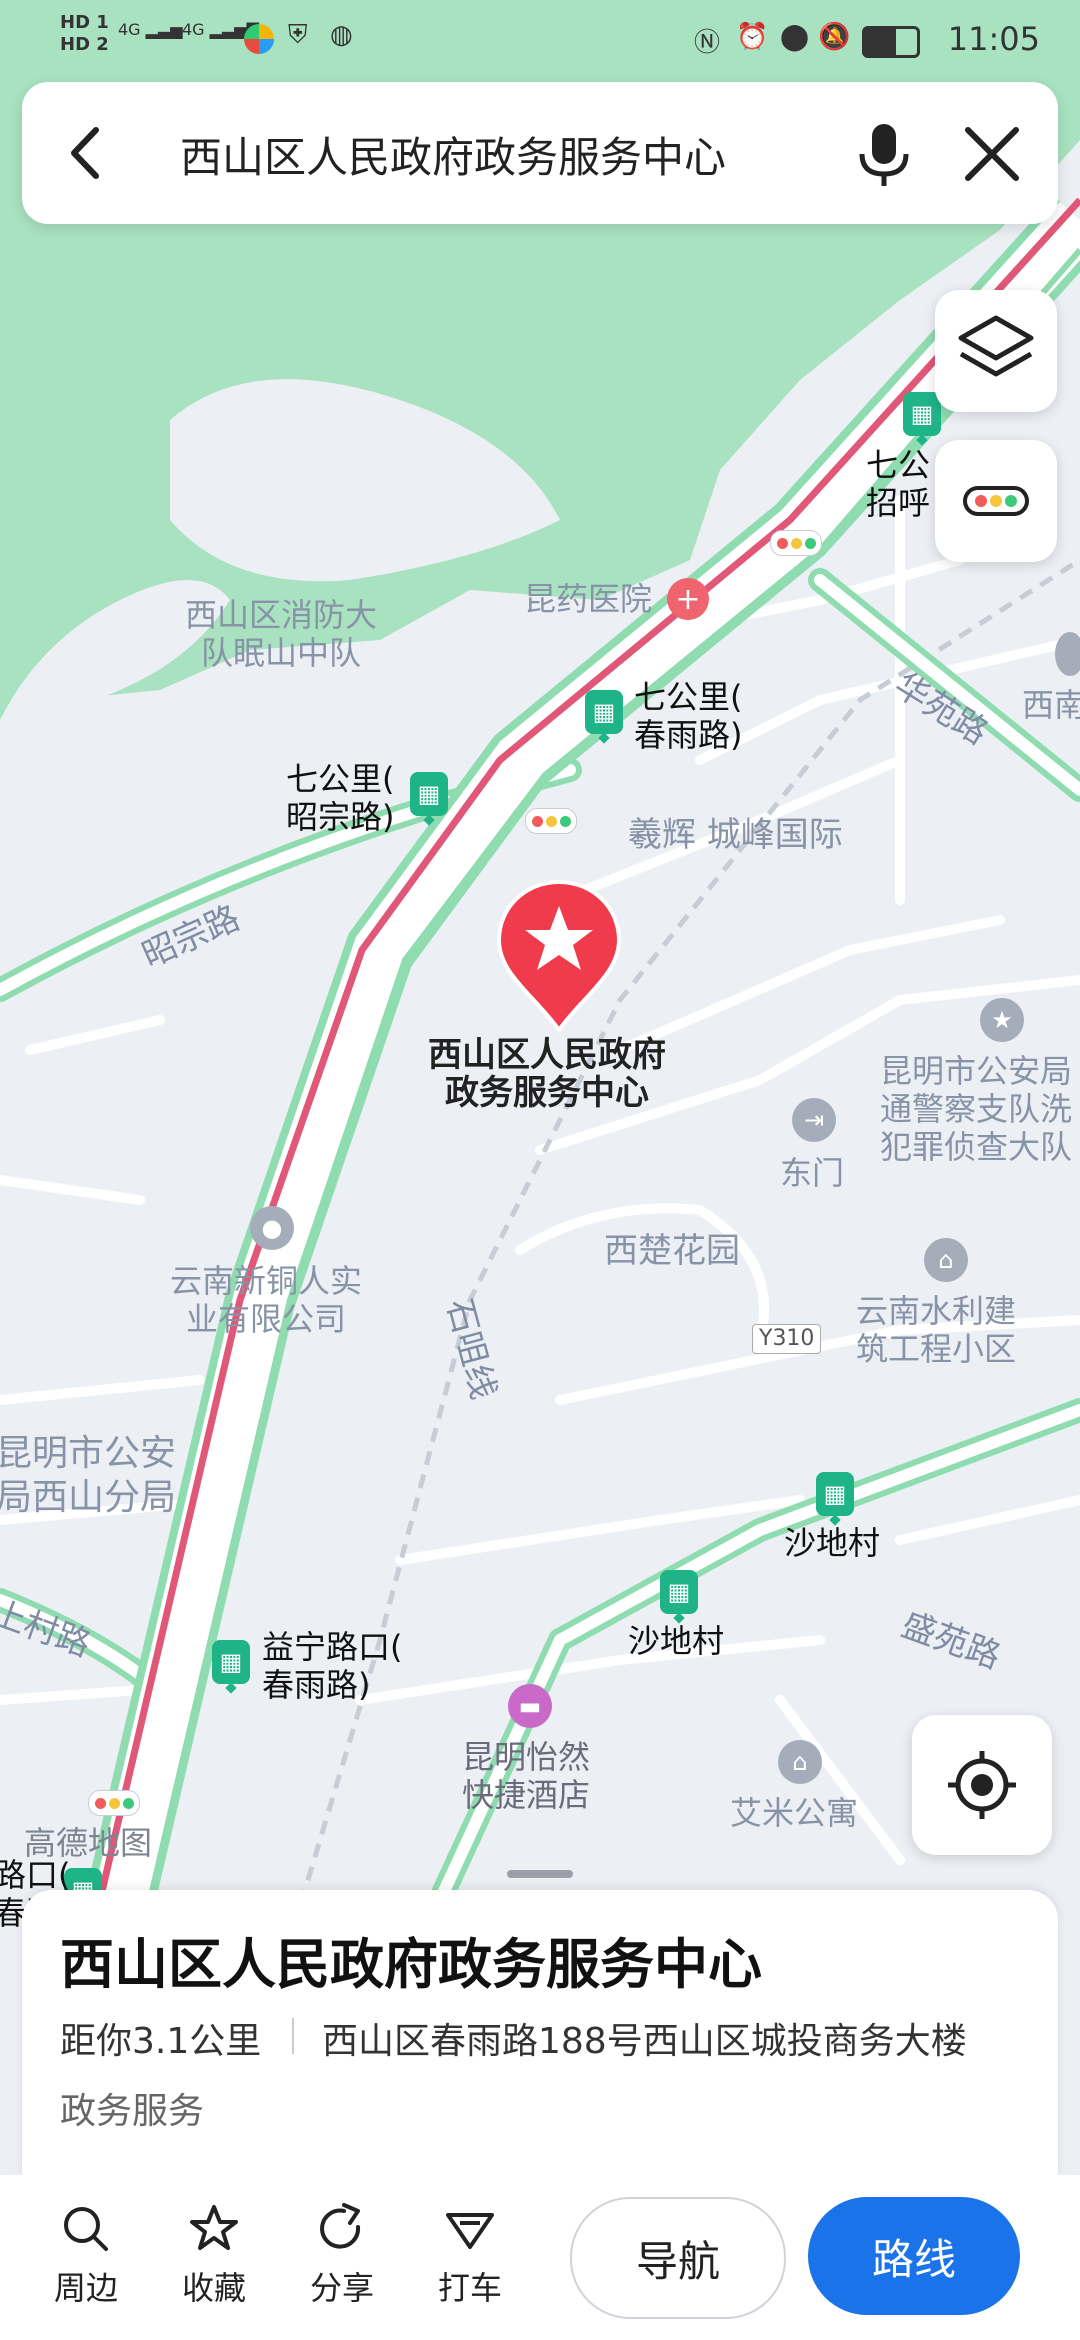 This screenshot has width=1080, height=2340. Describe the element at coordinates (342, 2255) in the screenshot. I see `share-button: 分享` at that location.